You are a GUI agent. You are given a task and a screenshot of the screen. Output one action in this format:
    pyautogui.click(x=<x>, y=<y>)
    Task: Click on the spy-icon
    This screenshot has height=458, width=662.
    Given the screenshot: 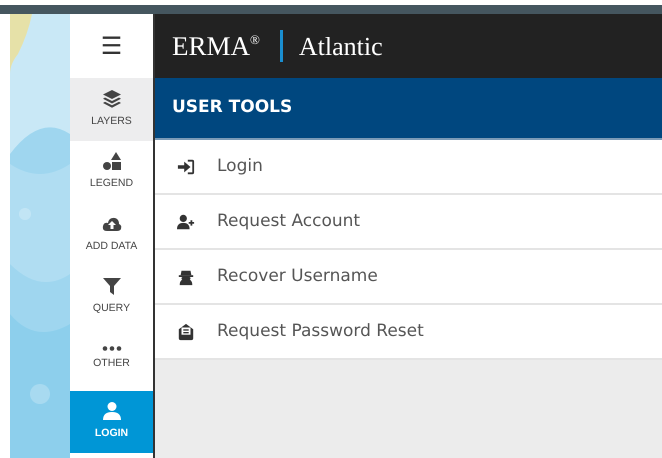 What is the action you would take?
    pyautogui.click(x=186, y=277)
    